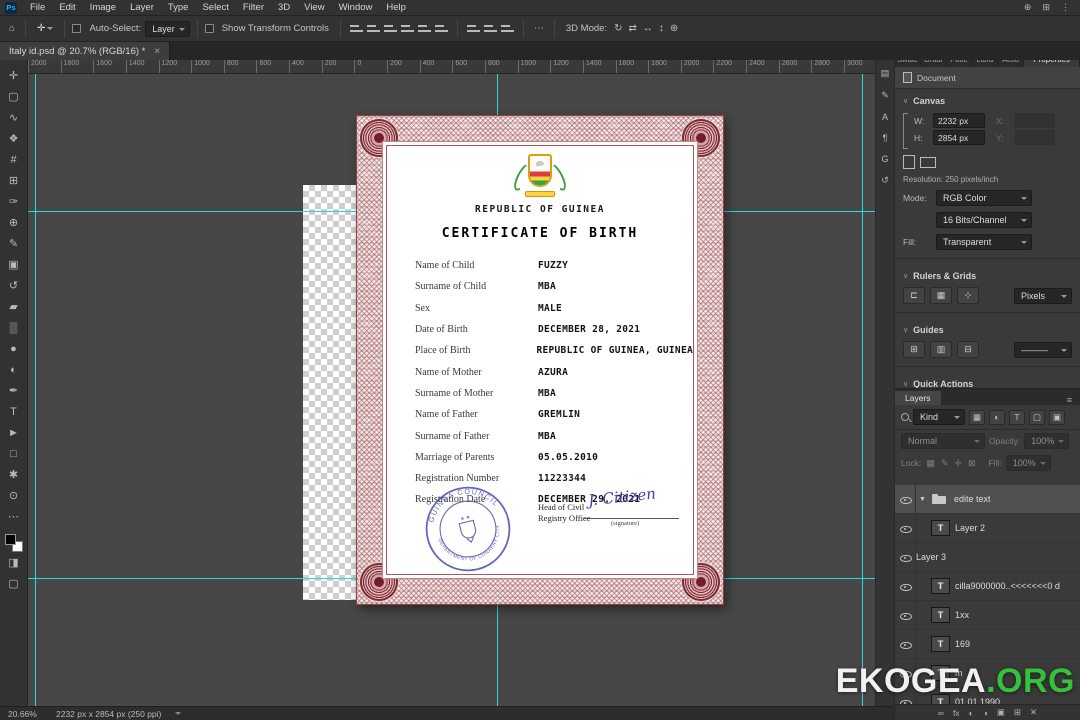 This screenshot has height=720, width=1080. Describe the element at coordinates (987, 615) in the screenshot. I see `layer-row: T 1xx` at that location.